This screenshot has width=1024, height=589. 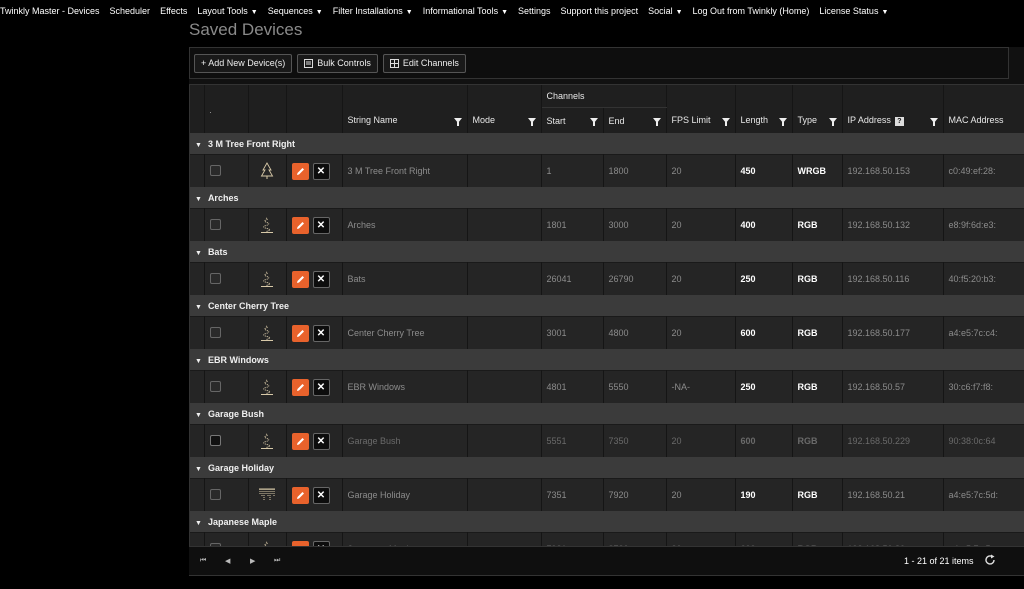 What do you see at coordinates (893, 120) in the screenshot?
I see `ip-header: IP Address?` at bounding box center [893, 120].